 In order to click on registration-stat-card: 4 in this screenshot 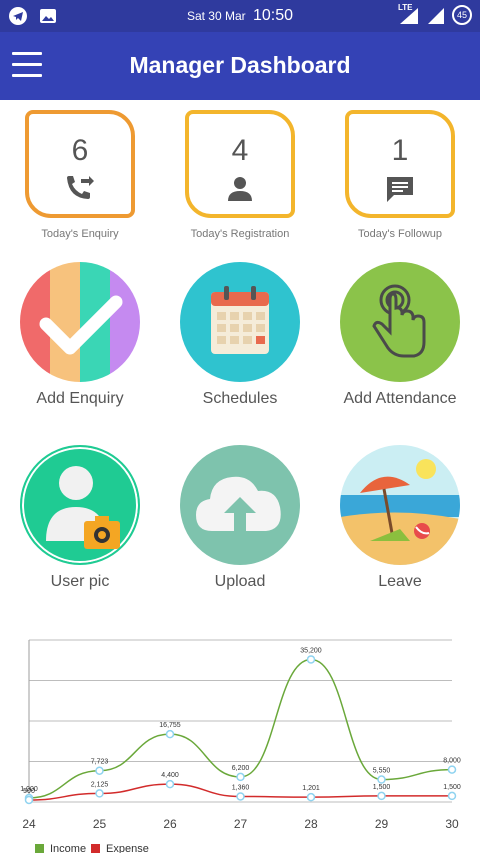, I will do `click(240, 164)`.